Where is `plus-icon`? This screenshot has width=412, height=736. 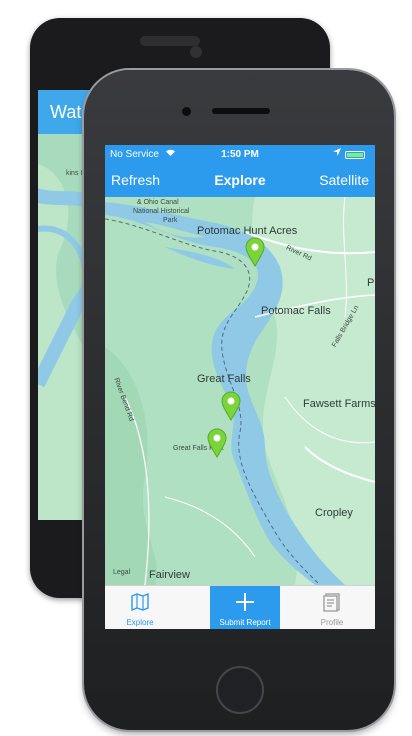
plus-icon is located at coordinates (245, 602).